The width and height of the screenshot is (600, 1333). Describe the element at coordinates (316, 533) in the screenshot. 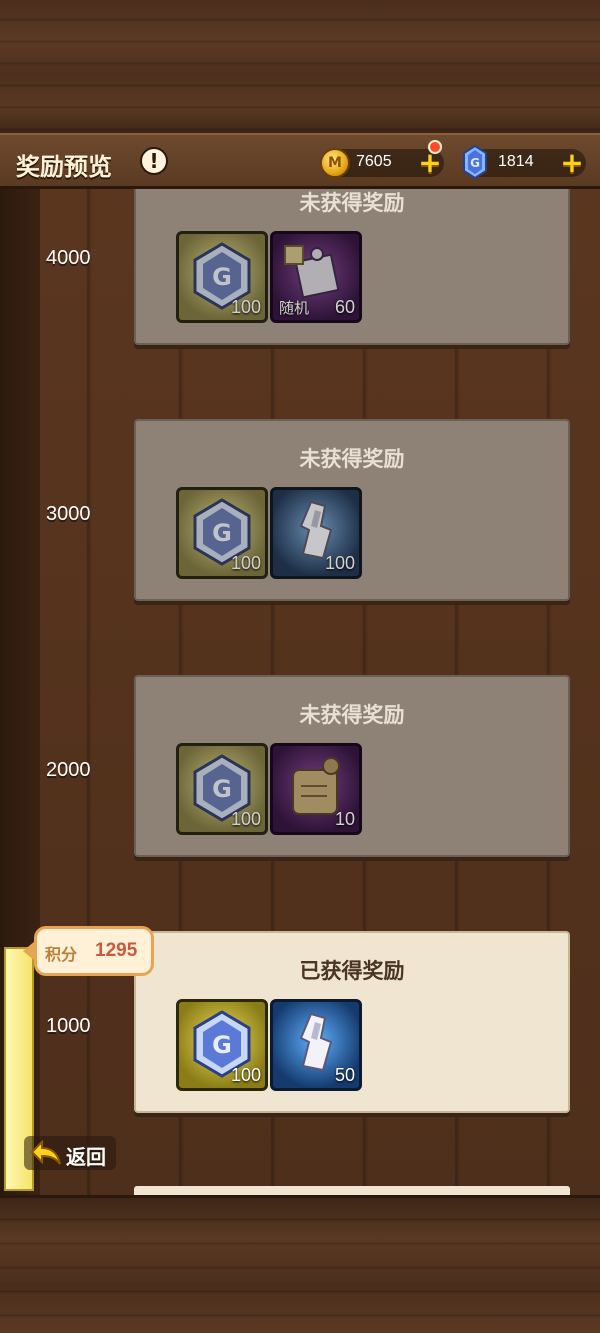

I see `reward-item: 100` at that location.